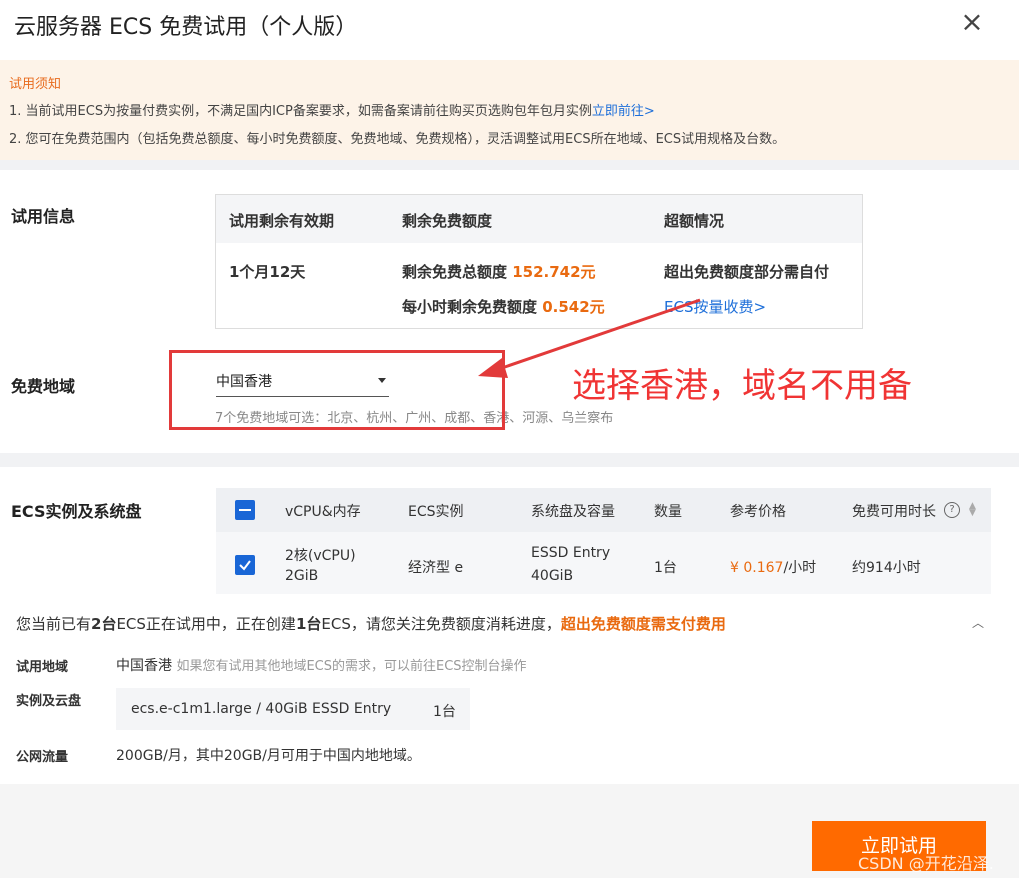  I want to click on row-checkbox, so click(245, 565).